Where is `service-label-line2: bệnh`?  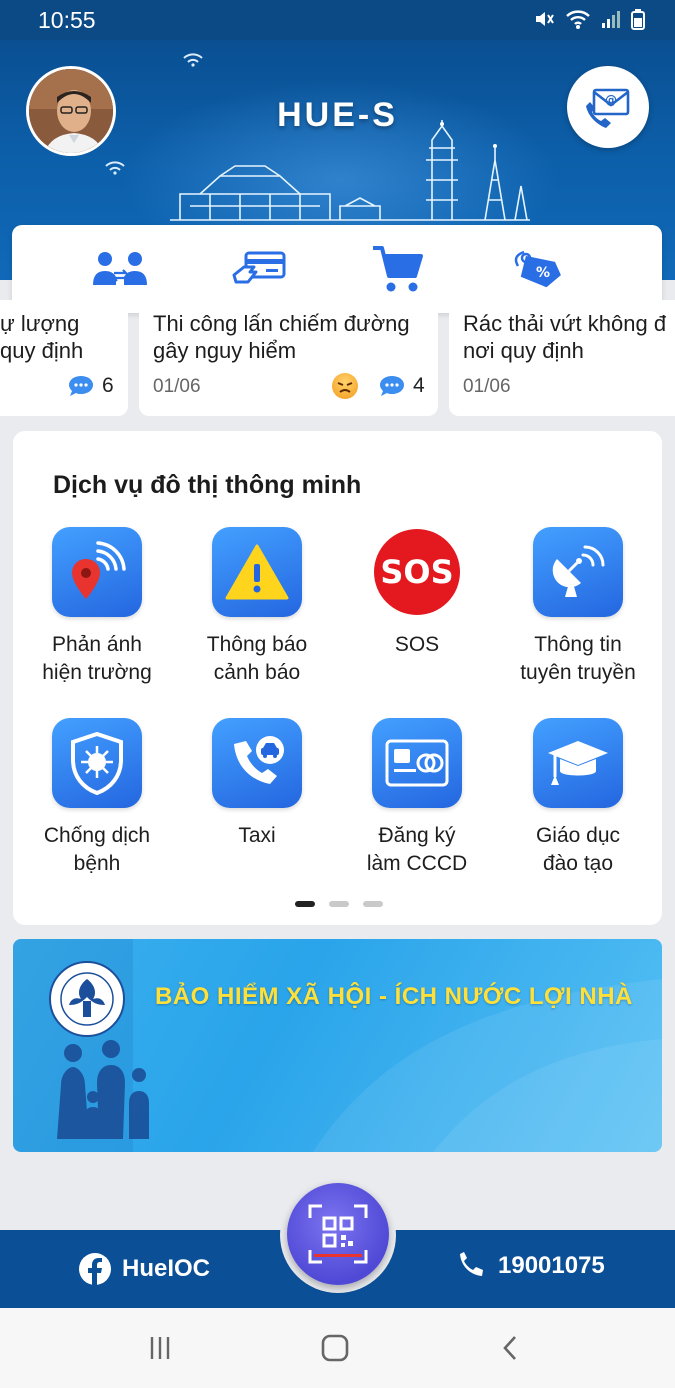 service-label-line2: bệnh is located at coordinates (97, 863).